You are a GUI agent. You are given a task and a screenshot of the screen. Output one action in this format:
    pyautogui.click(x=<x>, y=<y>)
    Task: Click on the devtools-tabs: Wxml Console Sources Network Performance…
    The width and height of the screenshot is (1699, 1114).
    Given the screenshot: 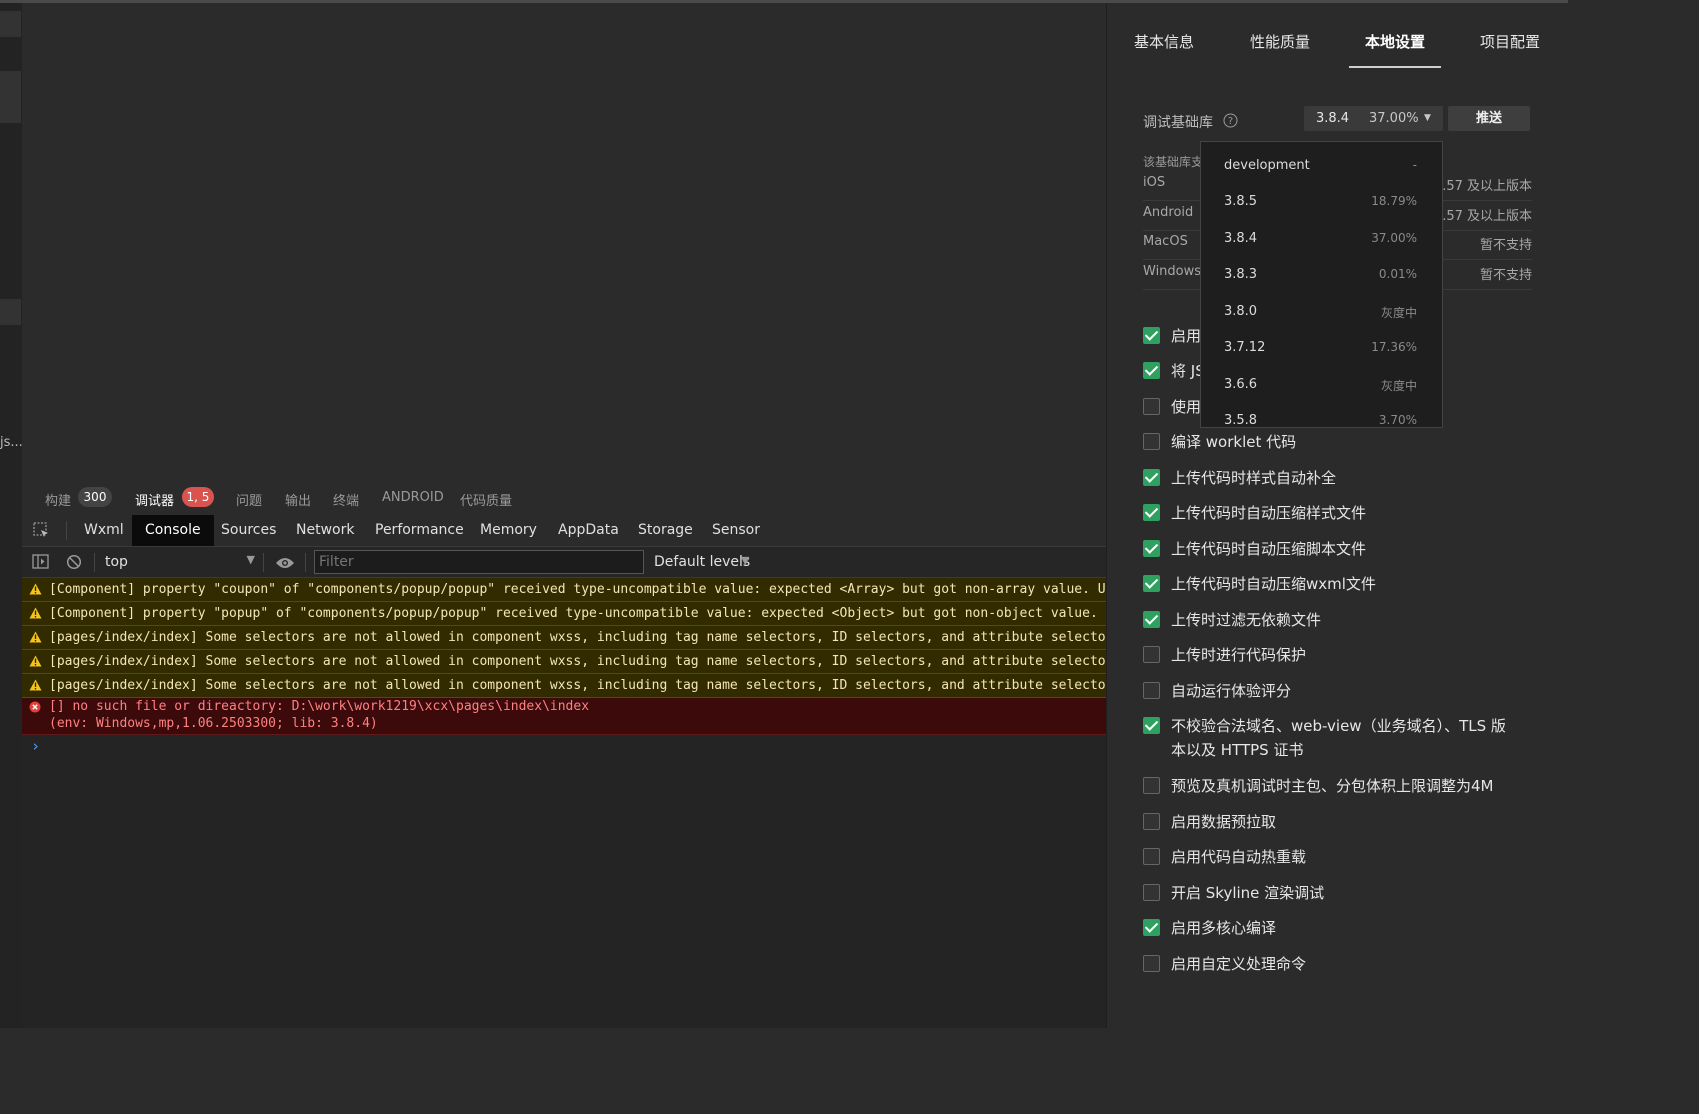 What is the action you would take?
    pyautogui.click(x=564, y=531)
    